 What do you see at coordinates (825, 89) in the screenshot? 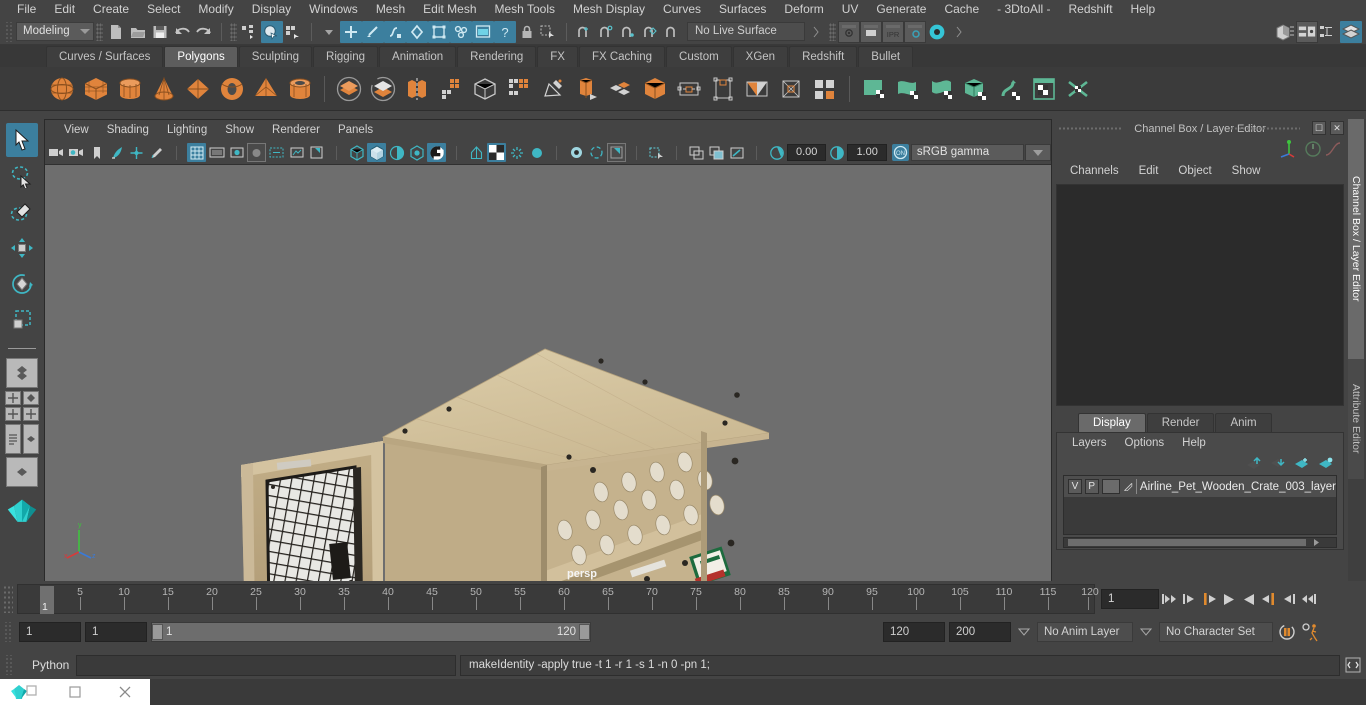
I see `poly-quad-draw-icon` at bounding box center [825, 89].